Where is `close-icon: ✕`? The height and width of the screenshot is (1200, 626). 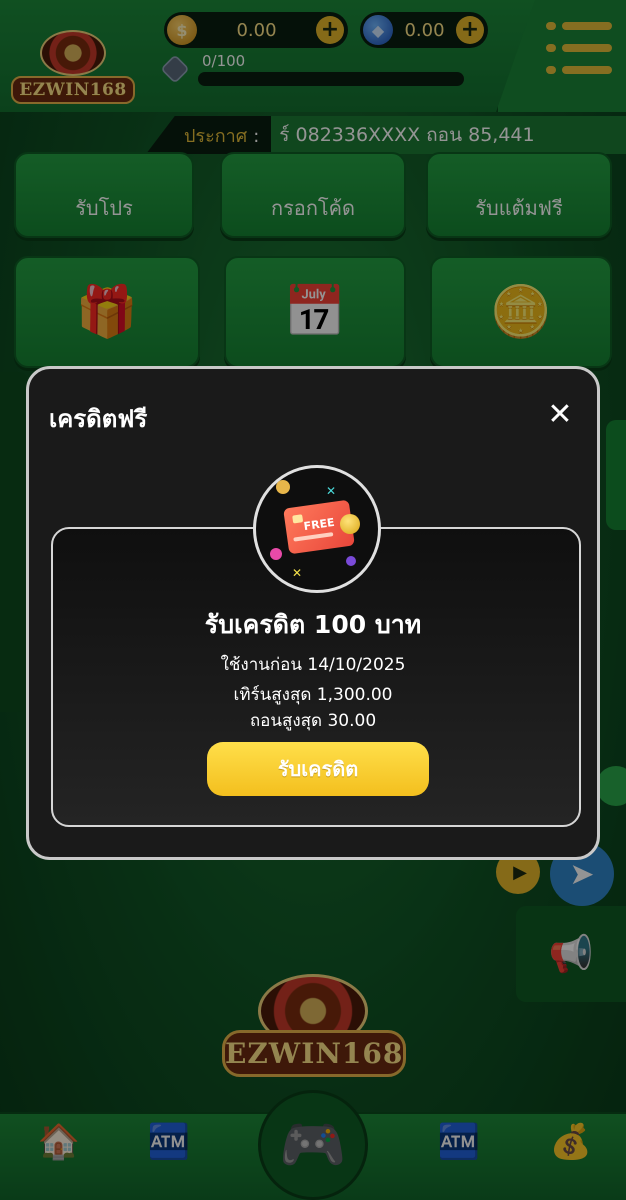
close-icon: ✕ is located at coordinates (560, 414).